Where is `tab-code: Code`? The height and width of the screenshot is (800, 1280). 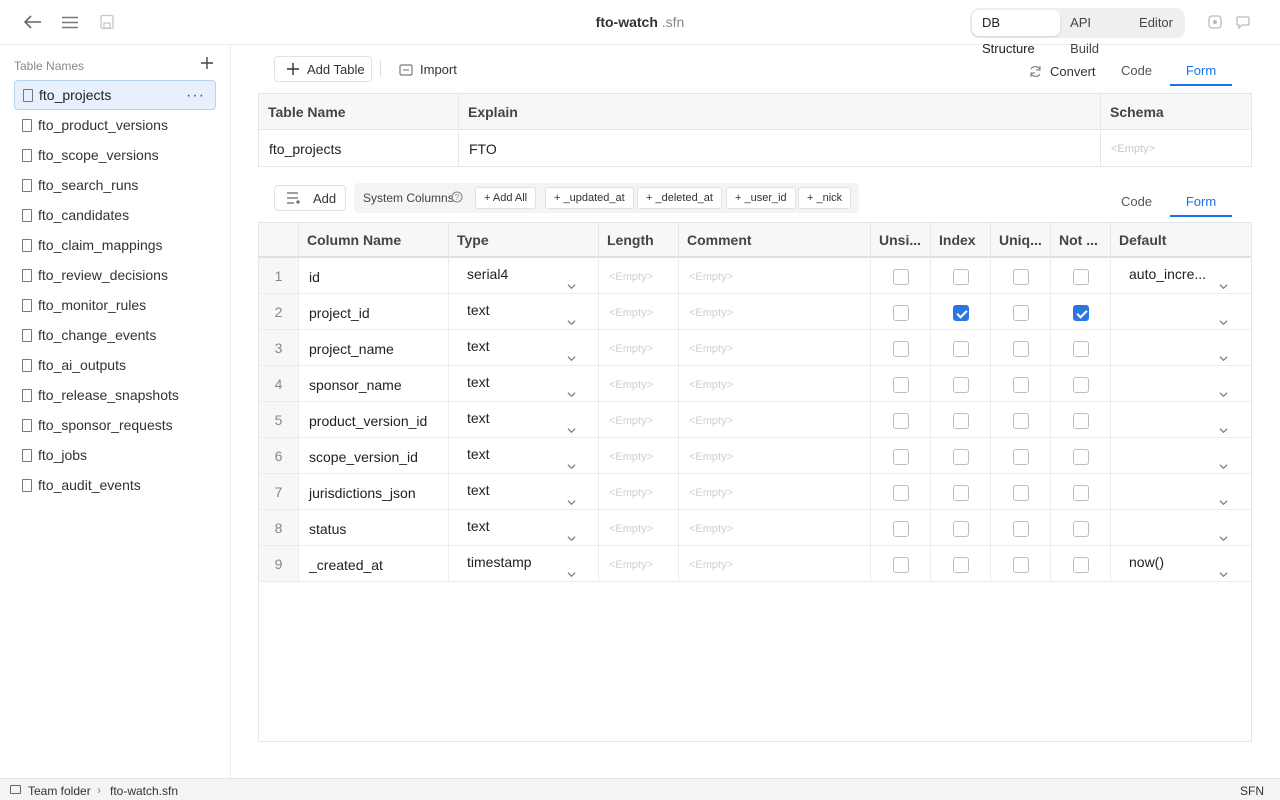 tab-code: Code is located at coordinates (1136, 71).